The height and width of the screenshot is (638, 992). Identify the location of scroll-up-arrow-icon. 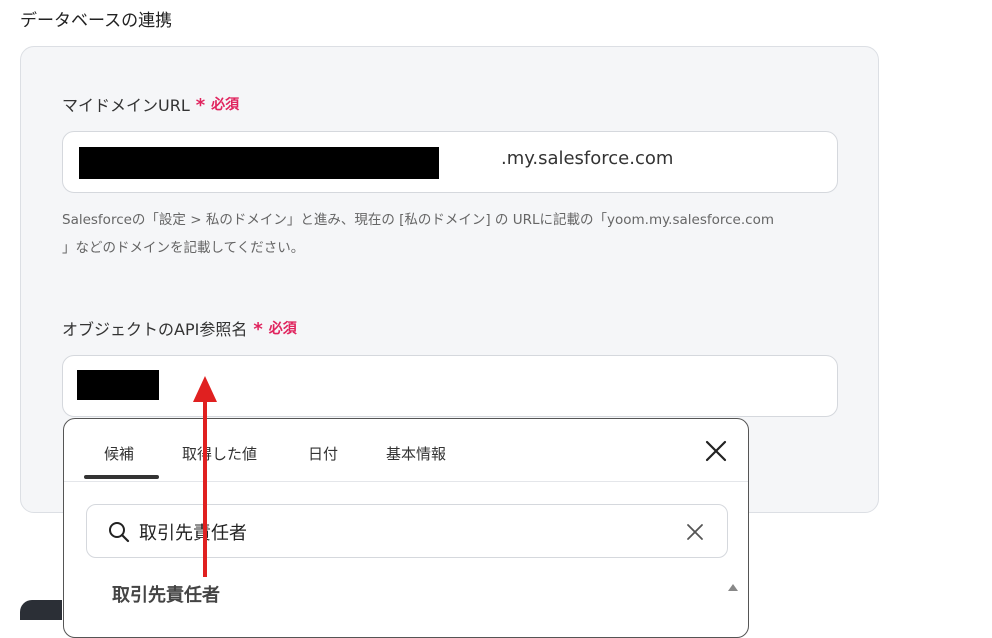
(733, 587).